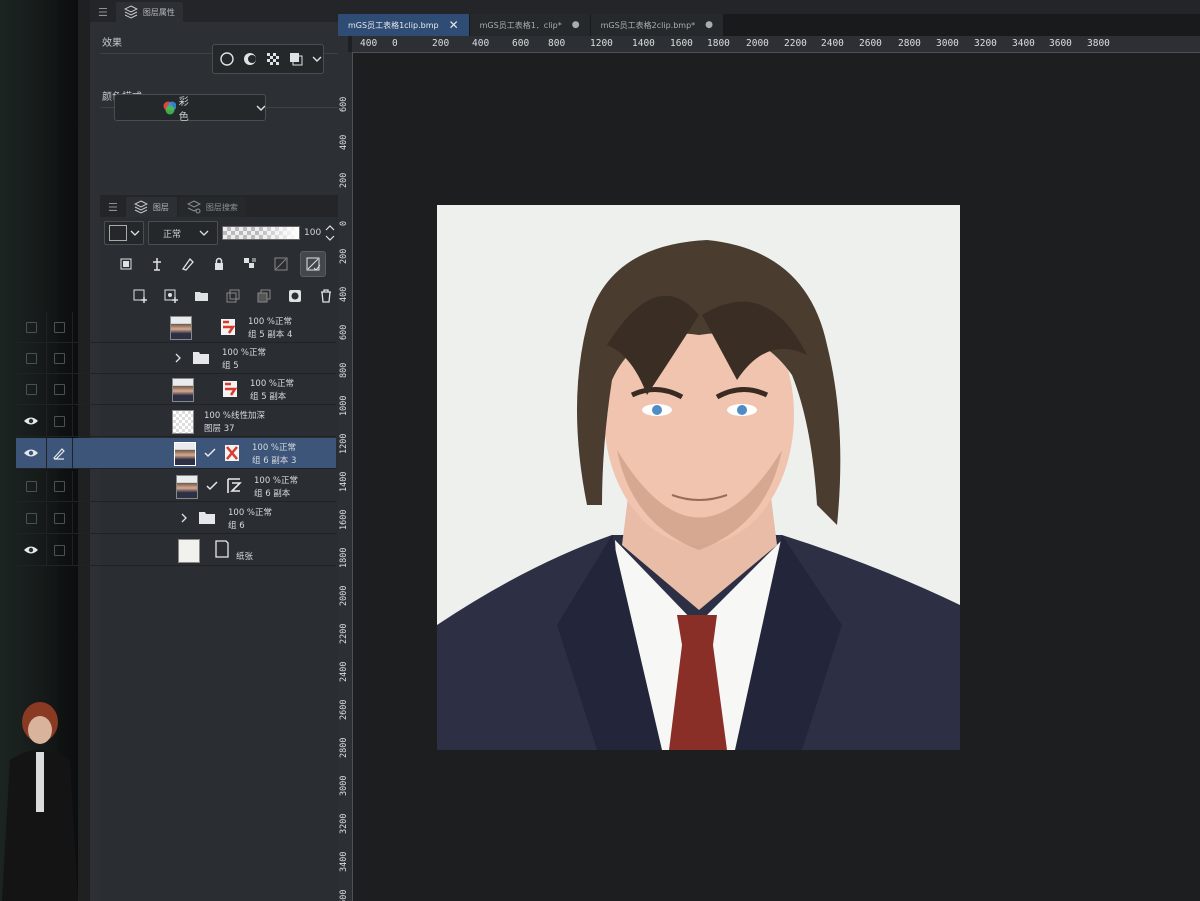 Image resolution: width=1200 pixels, height=901 pixels. Describe the element at coordinates (207, 518) in the screenshot. I see `folder-icon` at that location.